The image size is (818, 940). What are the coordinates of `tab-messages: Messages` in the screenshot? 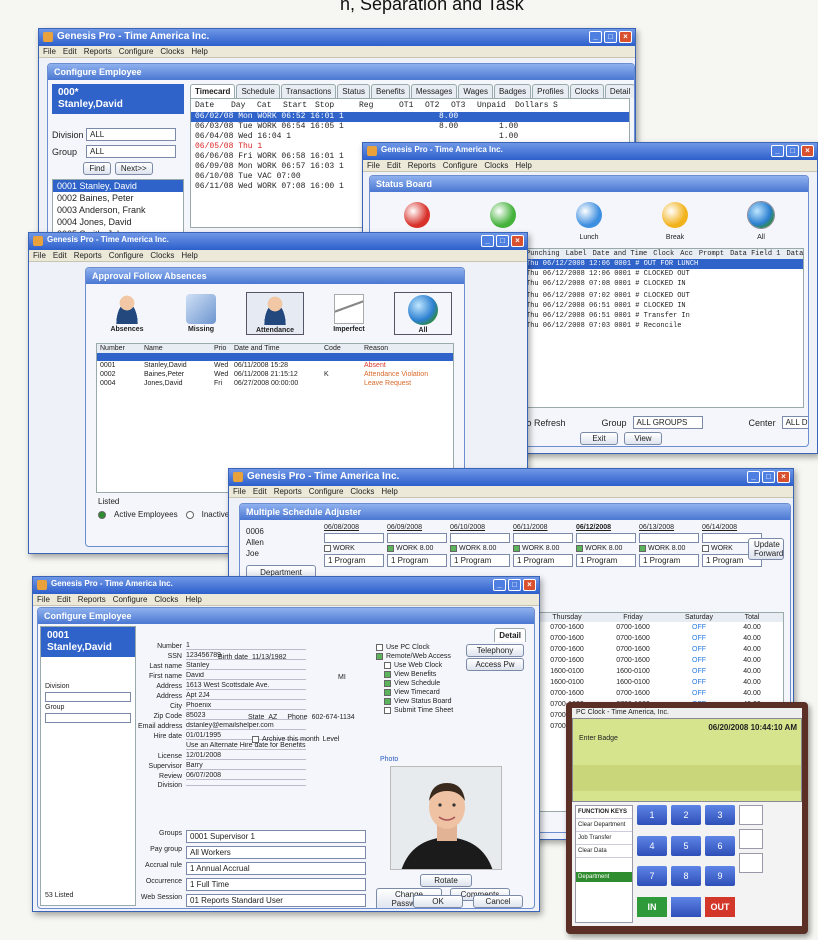 It's located at (434, 91).